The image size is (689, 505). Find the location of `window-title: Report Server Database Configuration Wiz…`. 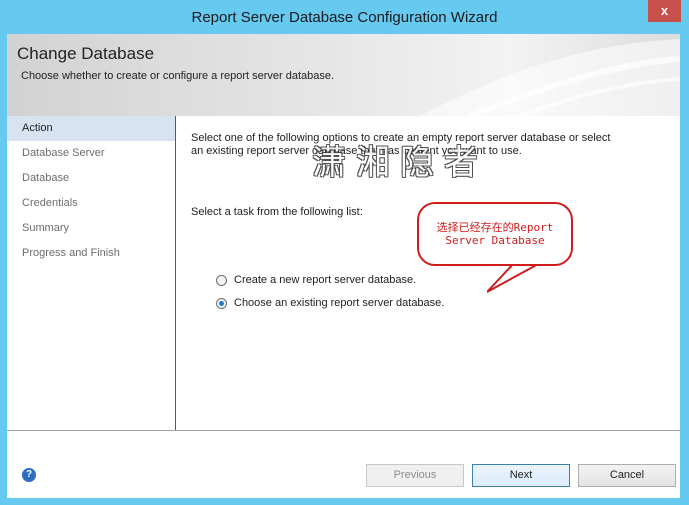

window-title: Report Server Database Configuration Wiz… is located at coordinates (344, 17).